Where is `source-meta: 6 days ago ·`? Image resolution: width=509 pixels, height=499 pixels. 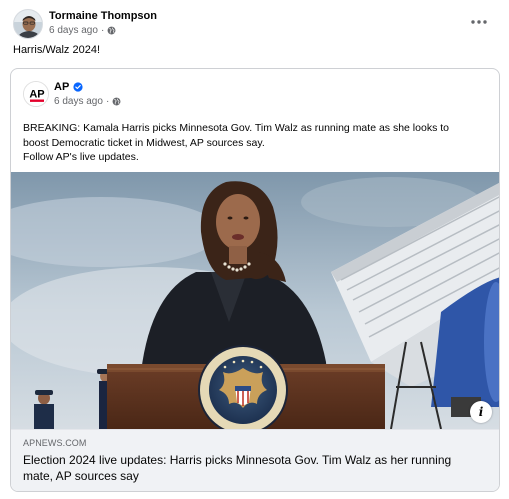
source-meta: 6 days ago · is located at coordinates (87, 101).